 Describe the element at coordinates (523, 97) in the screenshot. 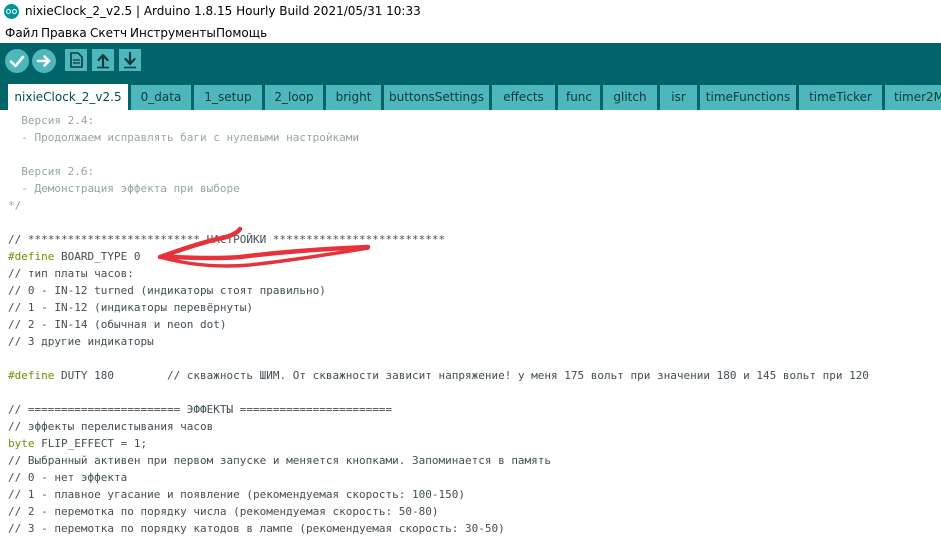

I see `tab-effects: effects` at that location.